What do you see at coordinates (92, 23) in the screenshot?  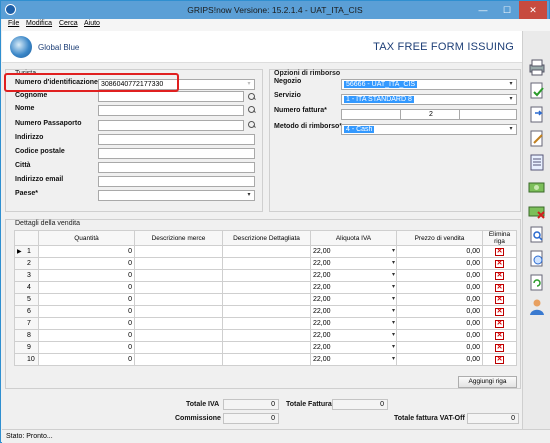 I see `menu-aiuto: Aiuto` at bounding box center [92, 23].